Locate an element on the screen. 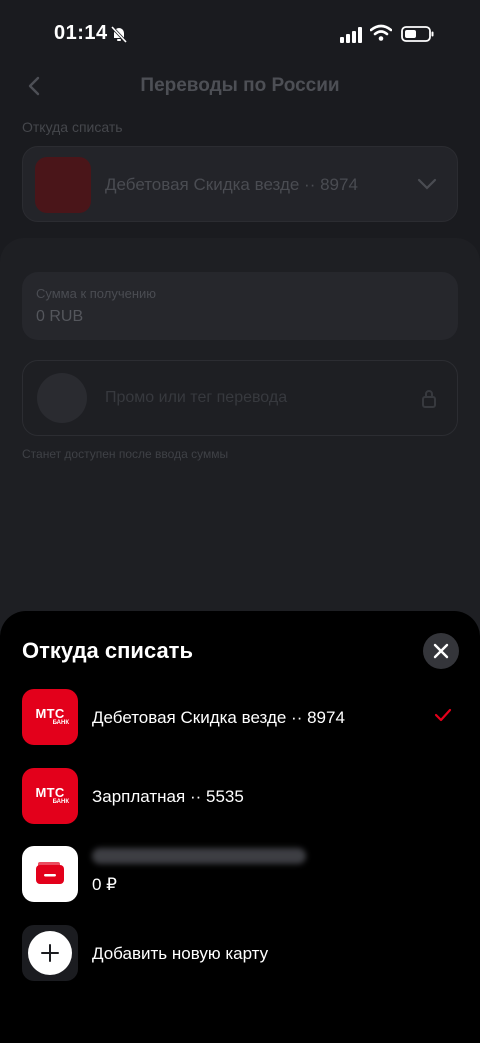 The height and width of the screenshot is (1043, 480). promo-hint: Станет доступен после ввода суммы is located at coordinates (125, 454).